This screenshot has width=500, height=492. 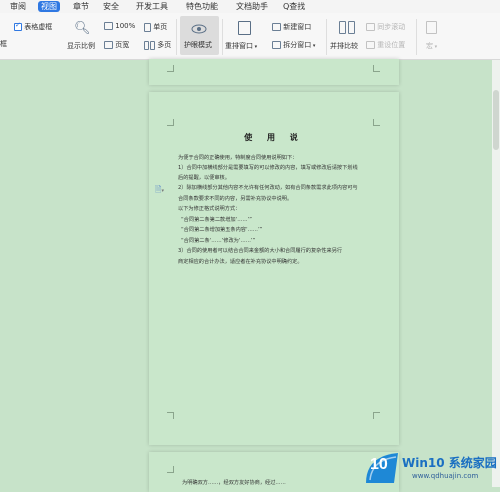 What do you see at coordinates (164, 45) in the screenshot?
I see `multi-page-label: 多页` at bounding box center [164, 45].